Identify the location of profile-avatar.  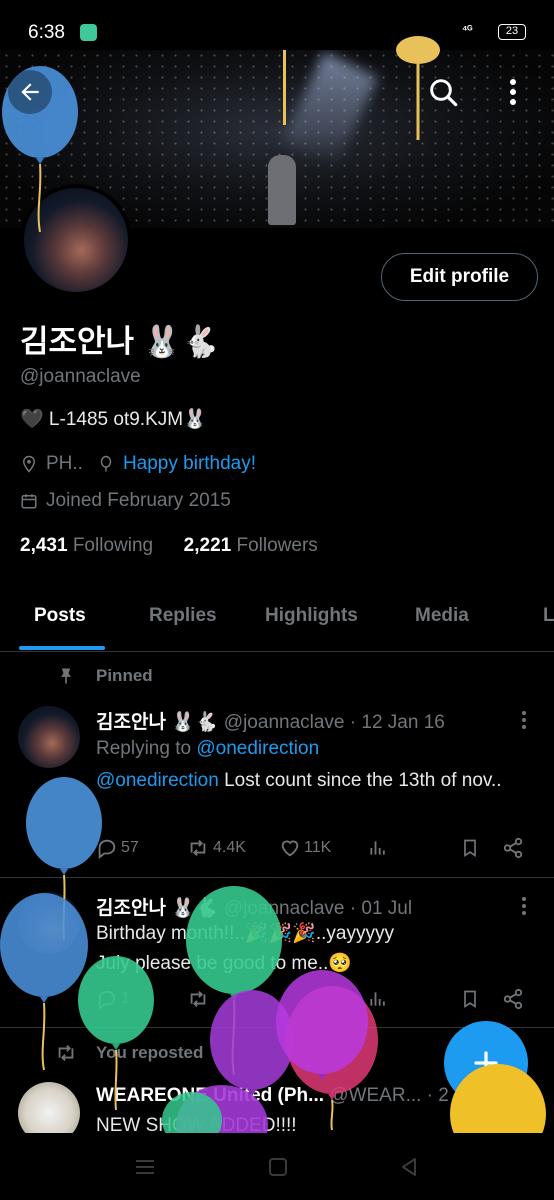
(76, 240).